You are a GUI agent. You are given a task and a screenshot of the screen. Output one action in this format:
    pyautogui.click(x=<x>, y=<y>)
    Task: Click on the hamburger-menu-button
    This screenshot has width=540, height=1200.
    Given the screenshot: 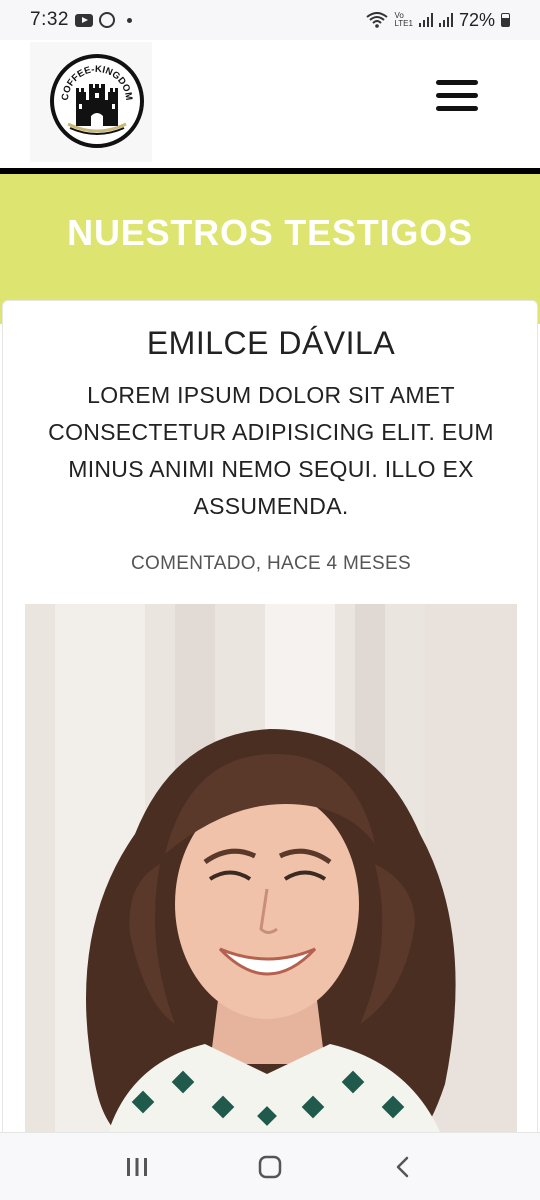 What is the action you would take?
    pyautogui.click(x=457, y=98)
    